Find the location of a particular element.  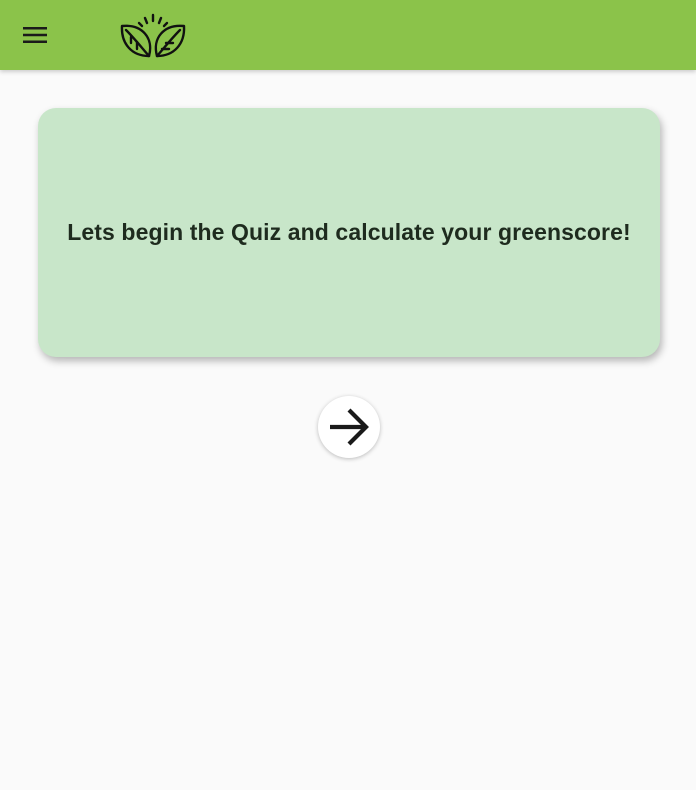

menu-button is located at coordinates (35, 35).